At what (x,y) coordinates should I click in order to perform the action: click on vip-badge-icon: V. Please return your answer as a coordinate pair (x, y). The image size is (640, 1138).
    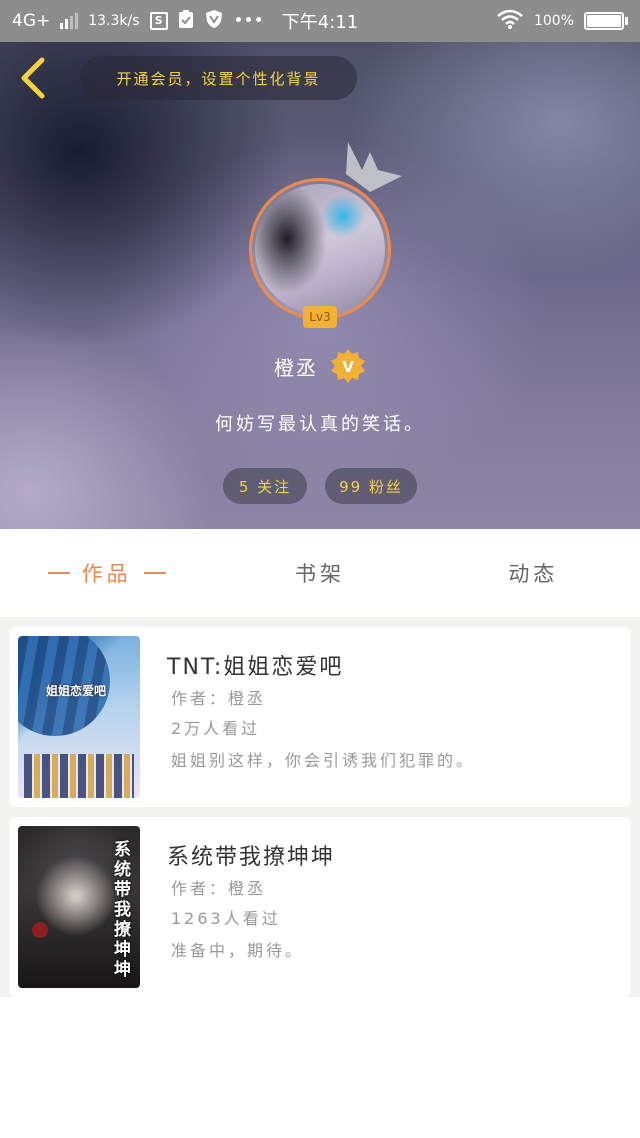
    Looking at the image, I should click on (348, 366).